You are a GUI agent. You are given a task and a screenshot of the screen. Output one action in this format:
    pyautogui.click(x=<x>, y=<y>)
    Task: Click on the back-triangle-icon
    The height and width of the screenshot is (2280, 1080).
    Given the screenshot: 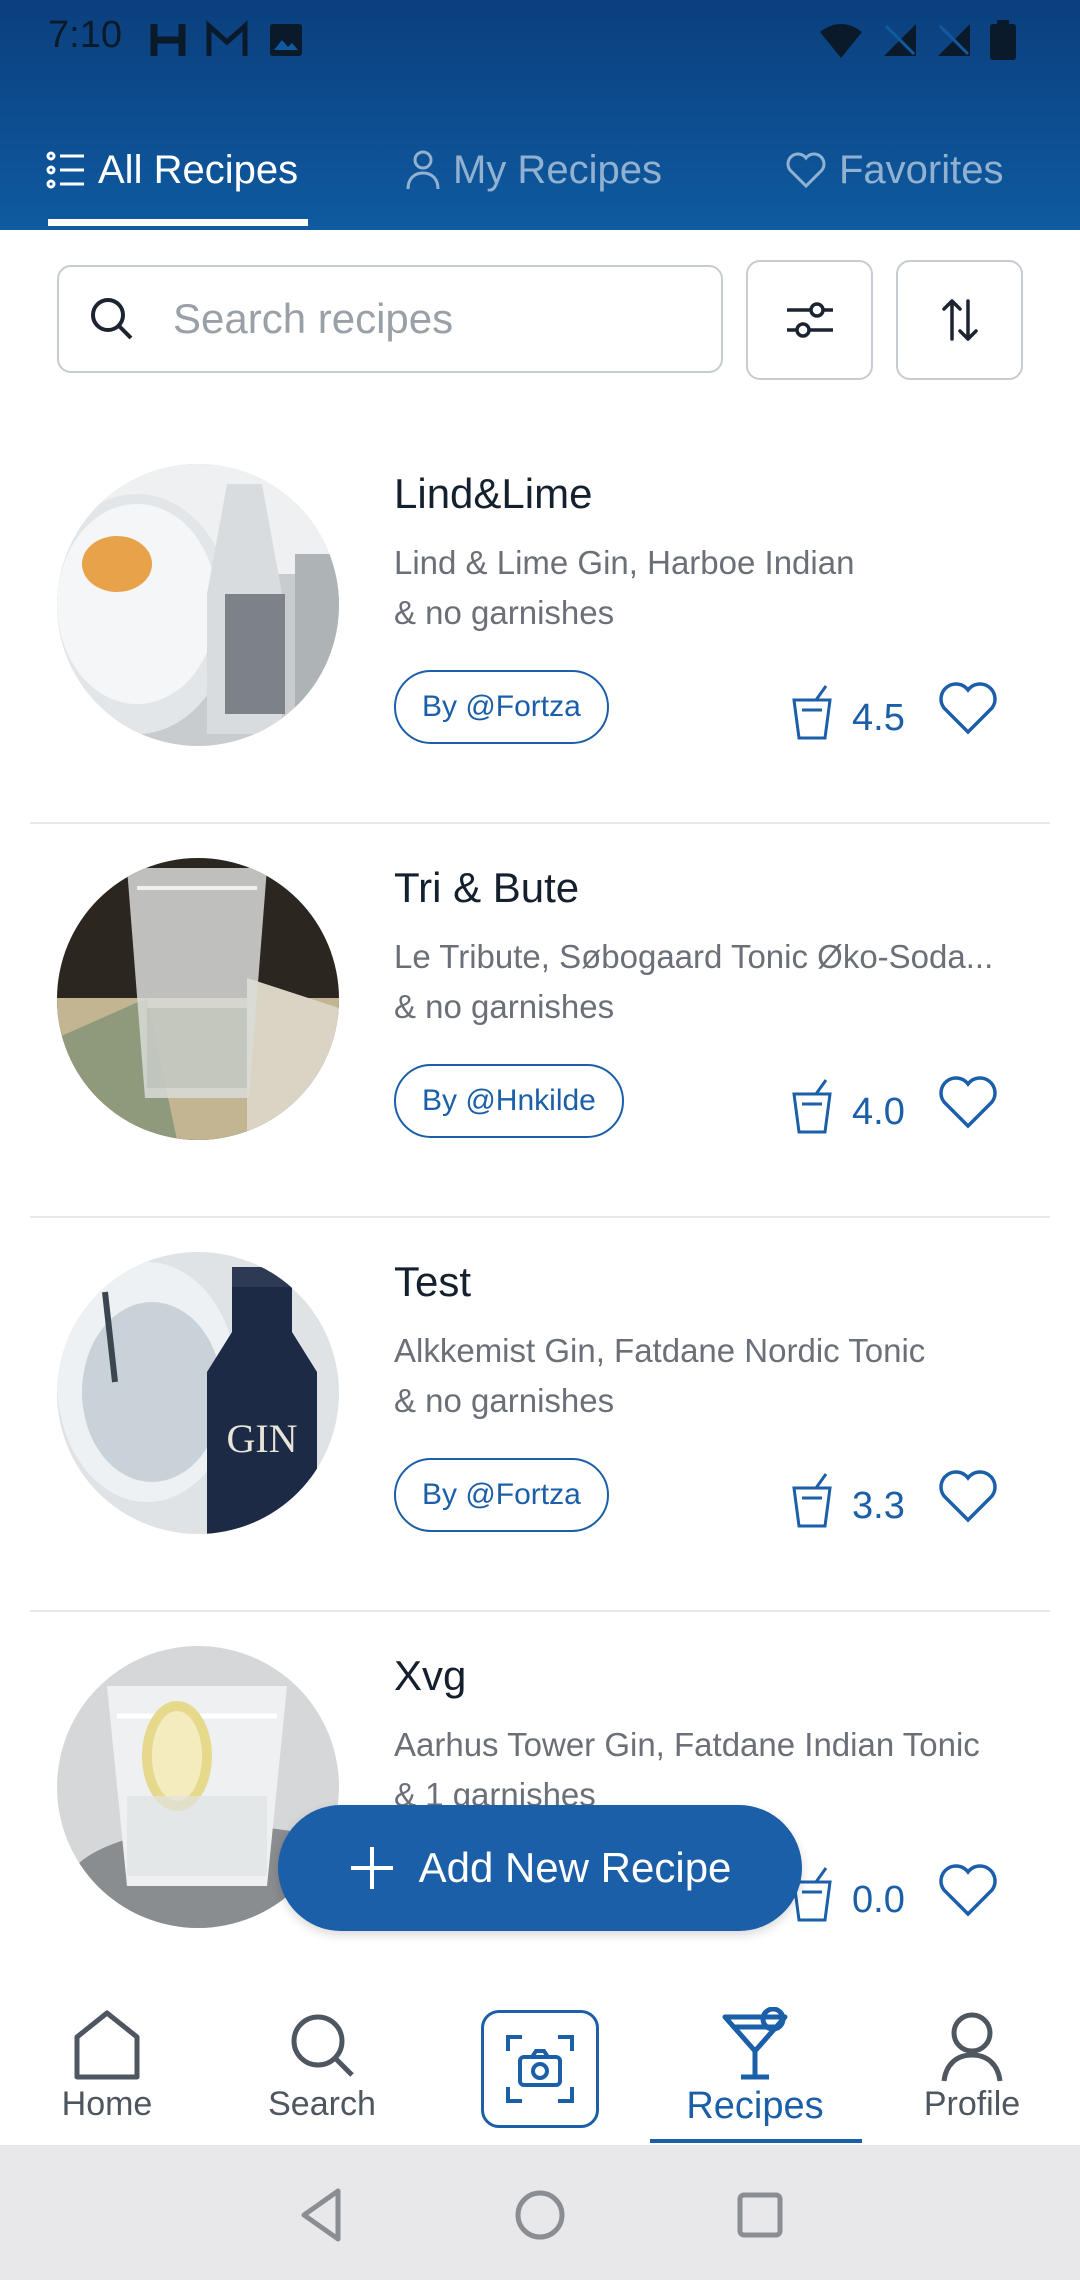 What is the action you would take?
    pyautogui.click(x=322, y=2215)
    